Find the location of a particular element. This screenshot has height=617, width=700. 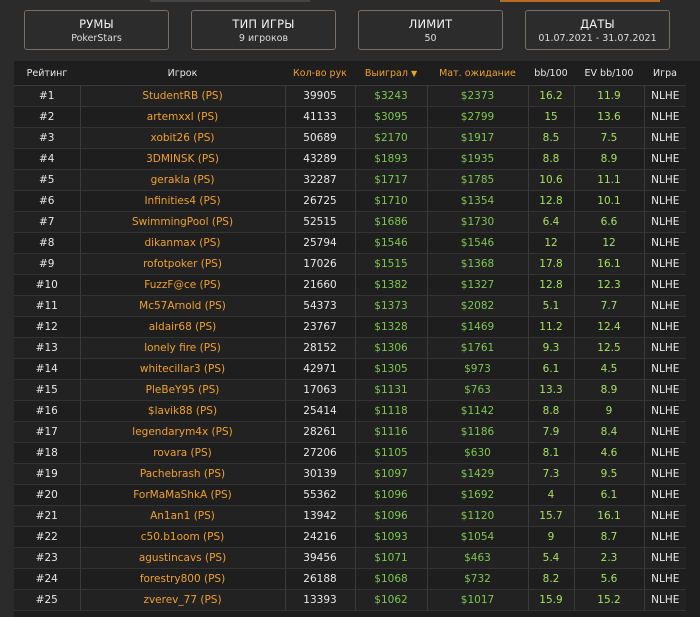

cell-rank: #23 is located at coordinates (47, 558).